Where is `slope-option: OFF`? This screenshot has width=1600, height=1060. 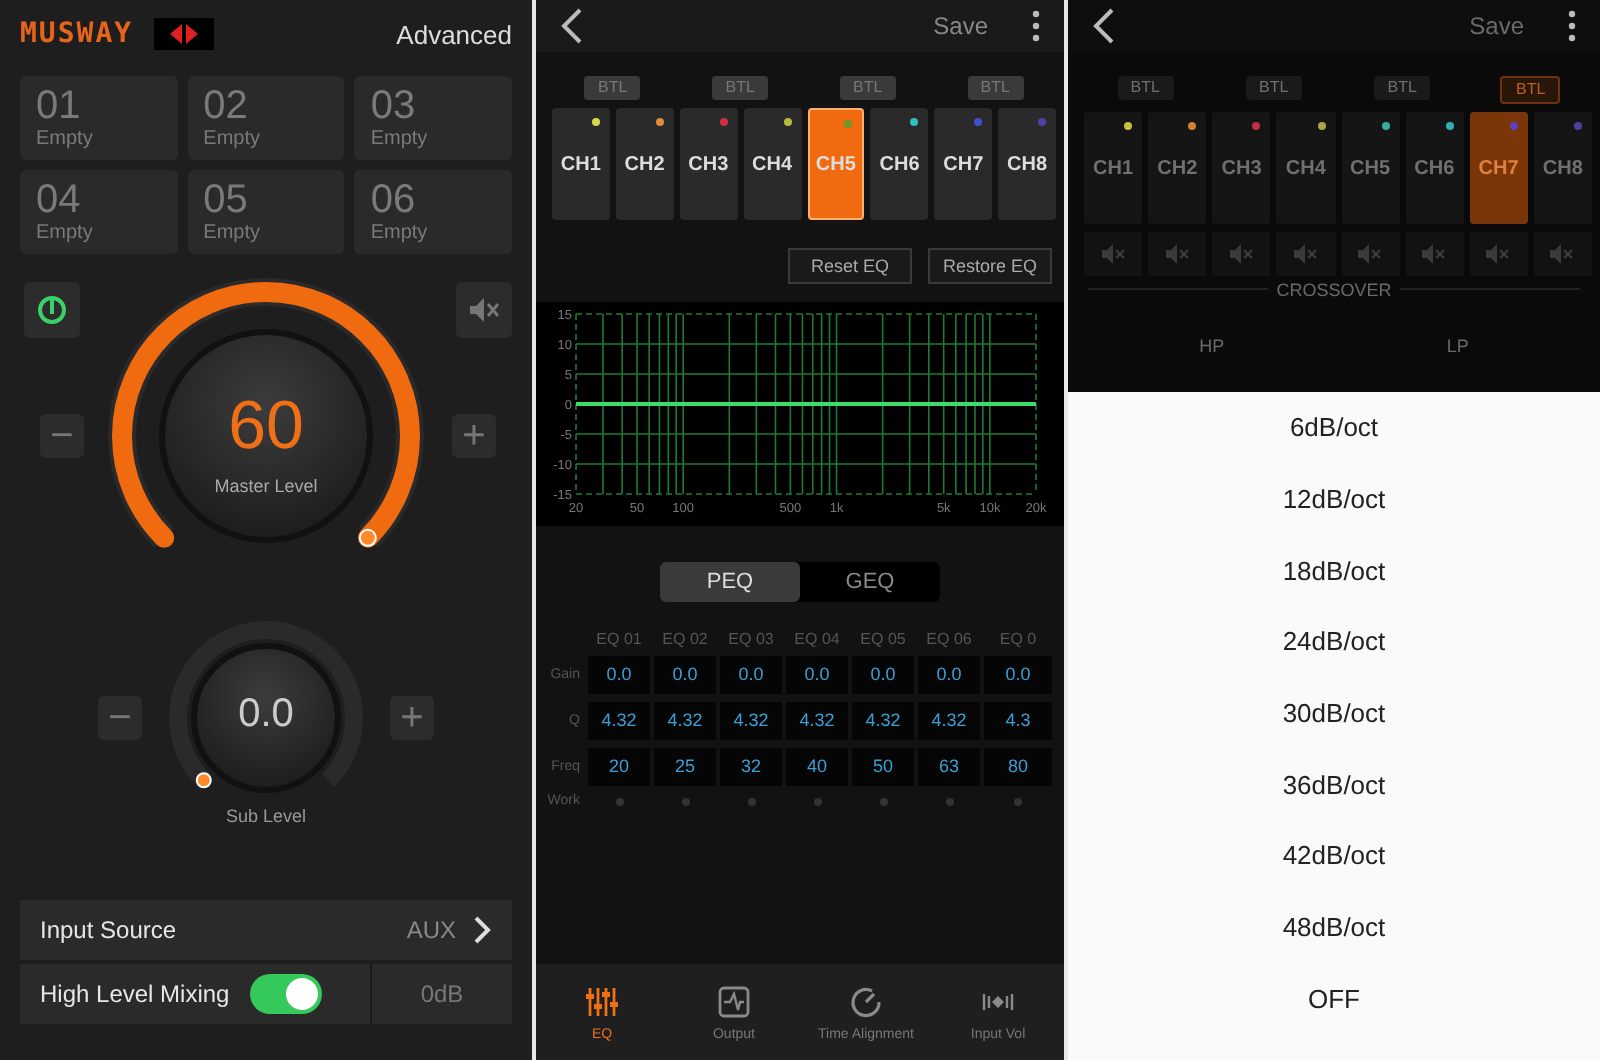
slope-option: OFF is located at coordinates (1334, 999).